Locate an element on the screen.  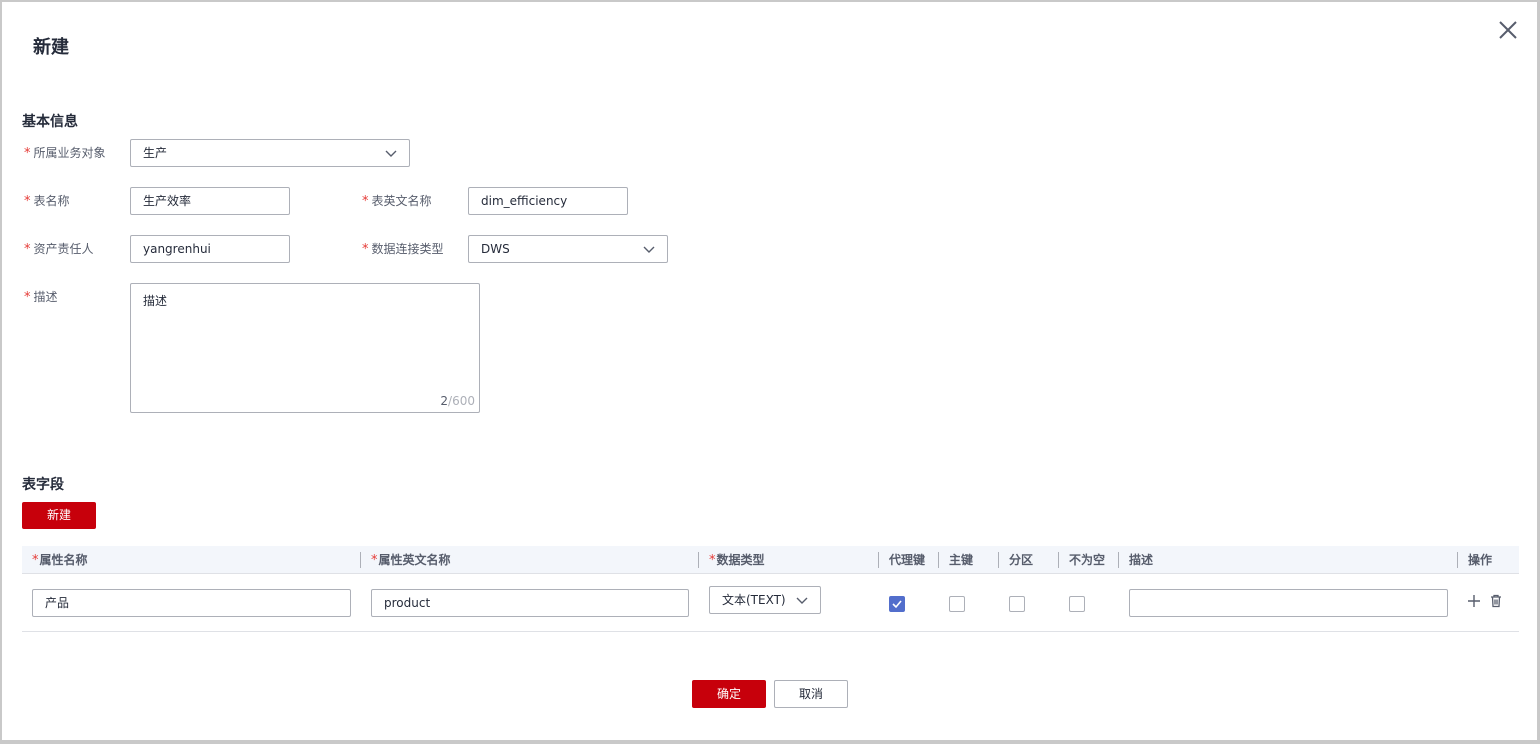
col-partition: 分区 is located at coordinates (1021, 560).